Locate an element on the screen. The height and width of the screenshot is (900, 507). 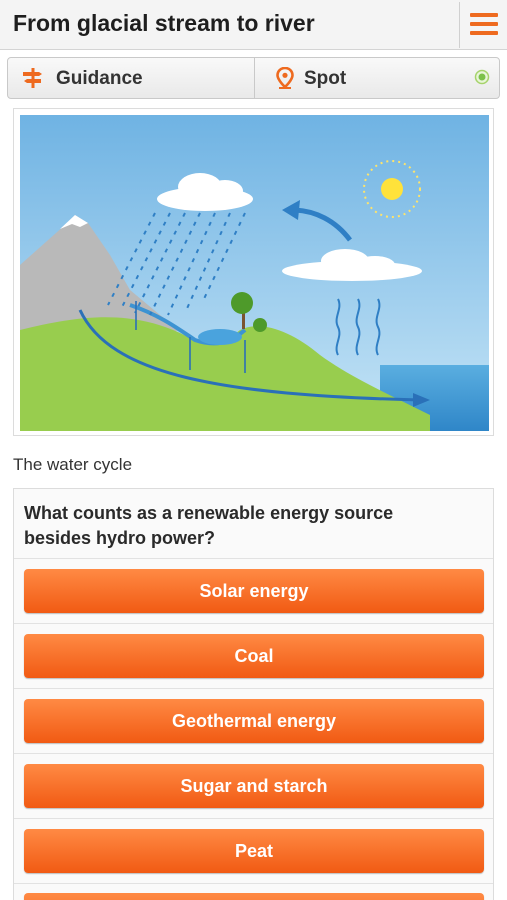
title-bar: From glacial stream to river is located at coordinates (253, 25).